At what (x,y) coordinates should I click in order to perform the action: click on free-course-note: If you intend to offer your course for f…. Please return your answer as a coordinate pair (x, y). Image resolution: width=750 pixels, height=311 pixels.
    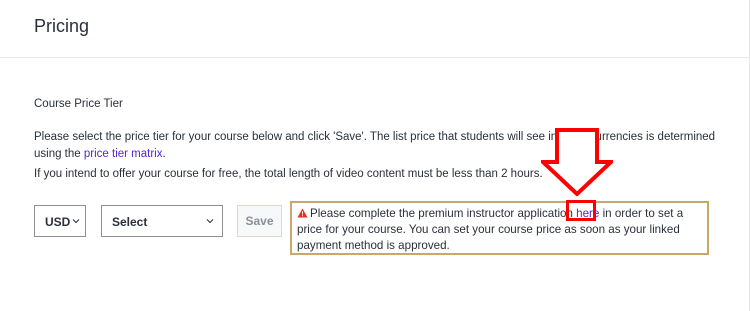
    Looking at the image, I should click on (288, 174).